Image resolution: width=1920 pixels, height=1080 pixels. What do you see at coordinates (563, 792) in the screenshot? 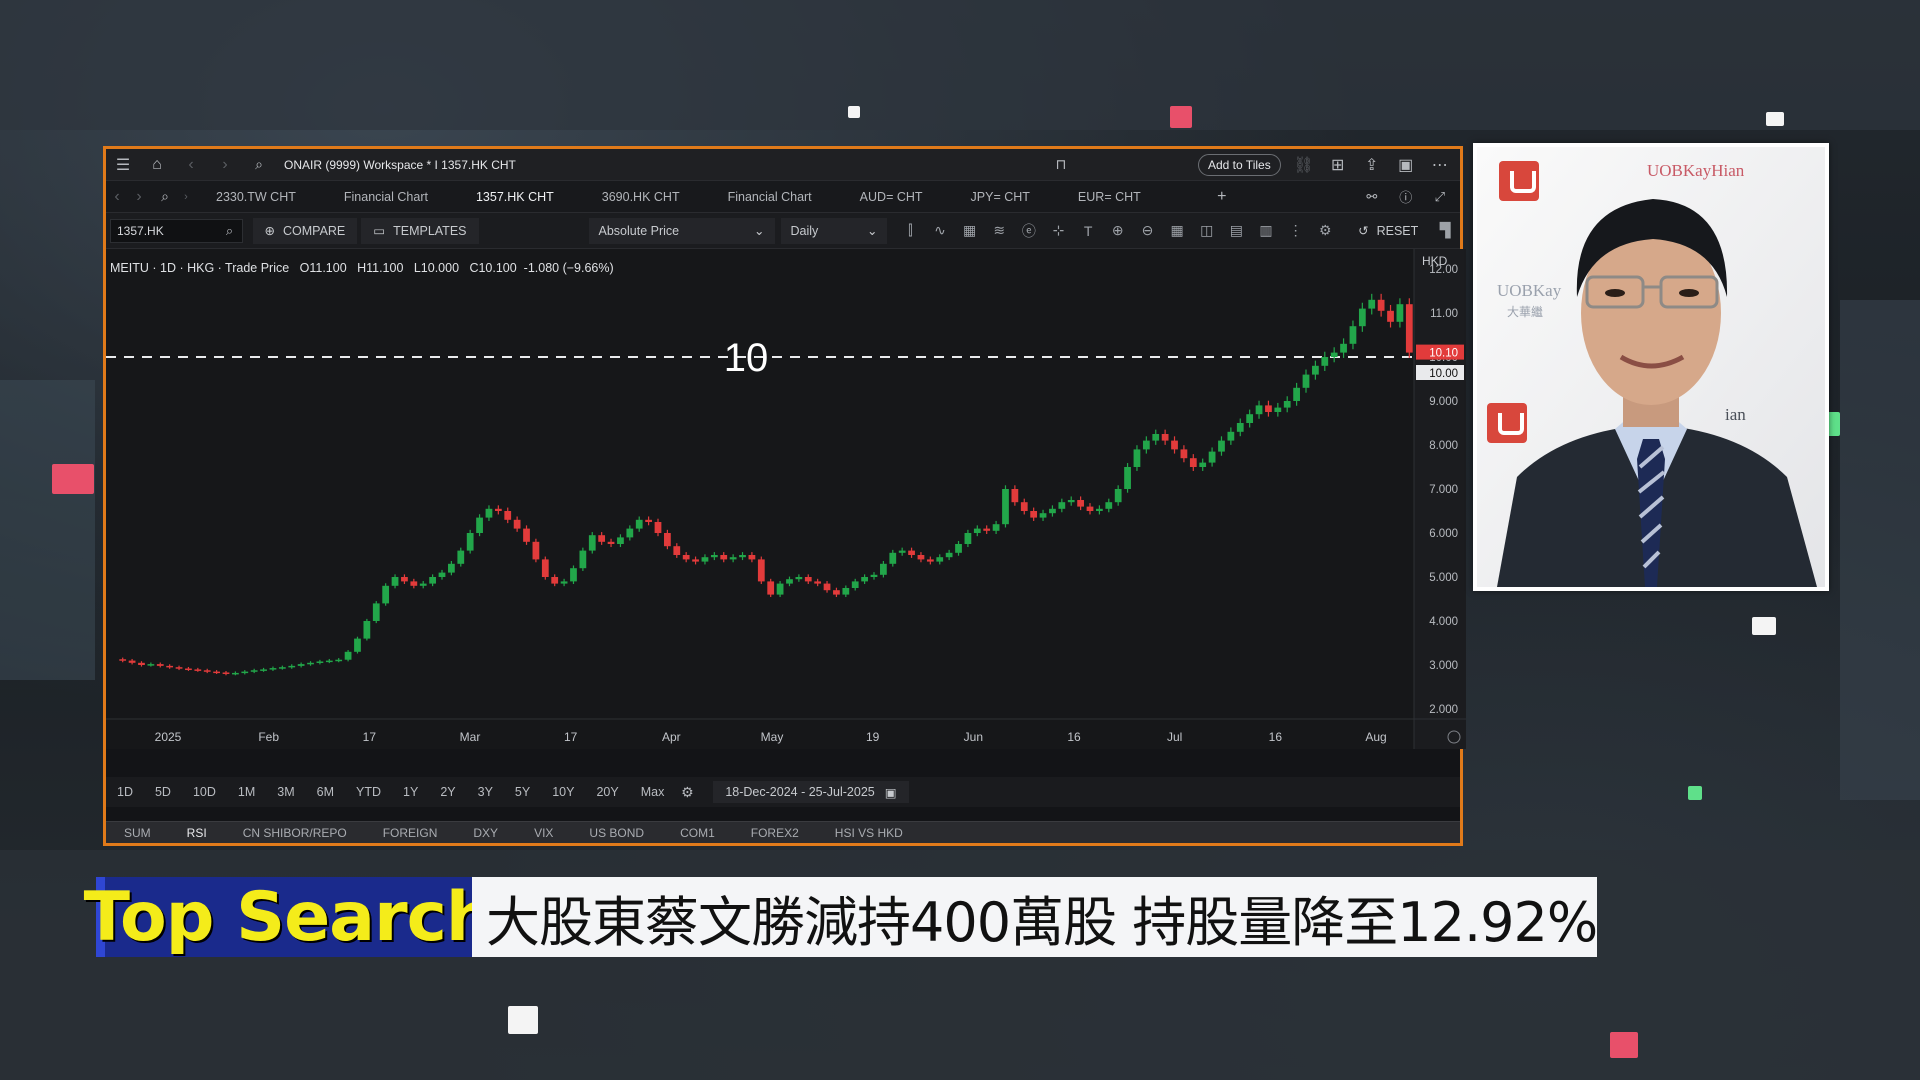
I see `period-button: 10Y` at bounding box center [563, 792].